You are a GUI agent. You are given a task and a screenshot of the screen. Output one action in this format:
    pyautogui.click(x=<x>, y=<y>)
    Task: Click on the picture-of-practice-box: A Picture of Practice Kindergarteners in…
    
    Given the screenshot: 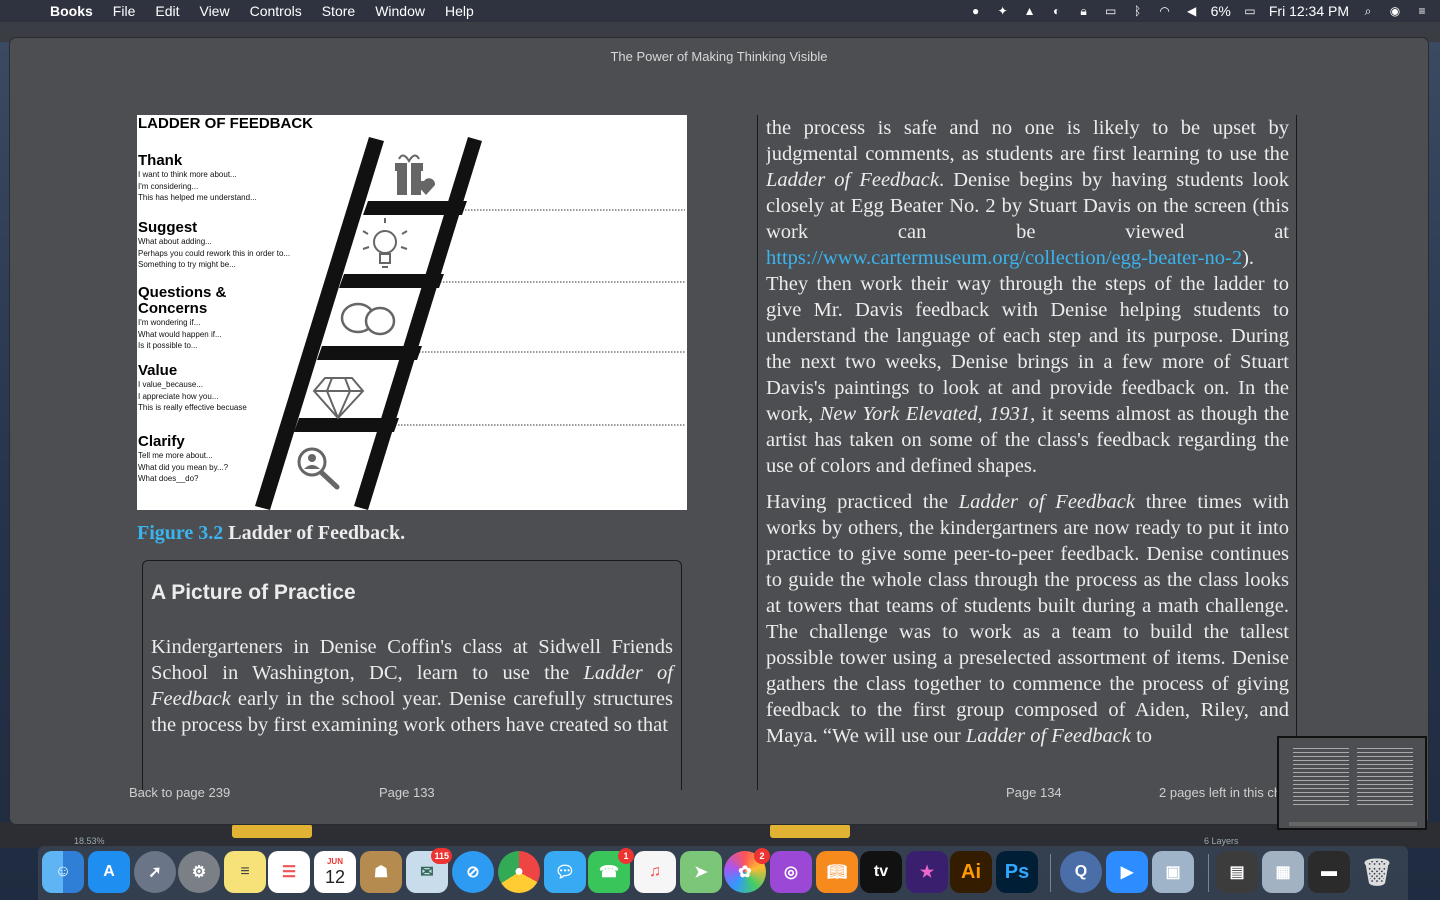 What is the action you would take?
    pyautogui.click(x=412, y=675)
    